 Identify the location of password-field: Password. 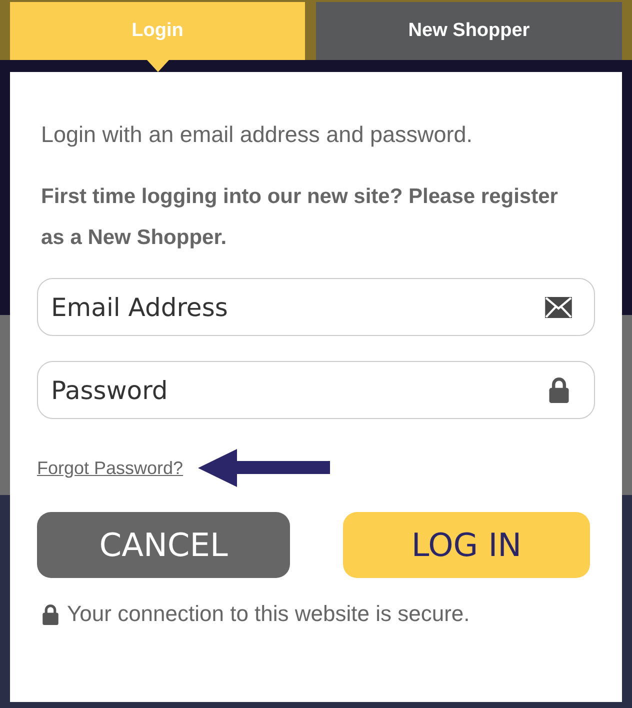
(316, 390).